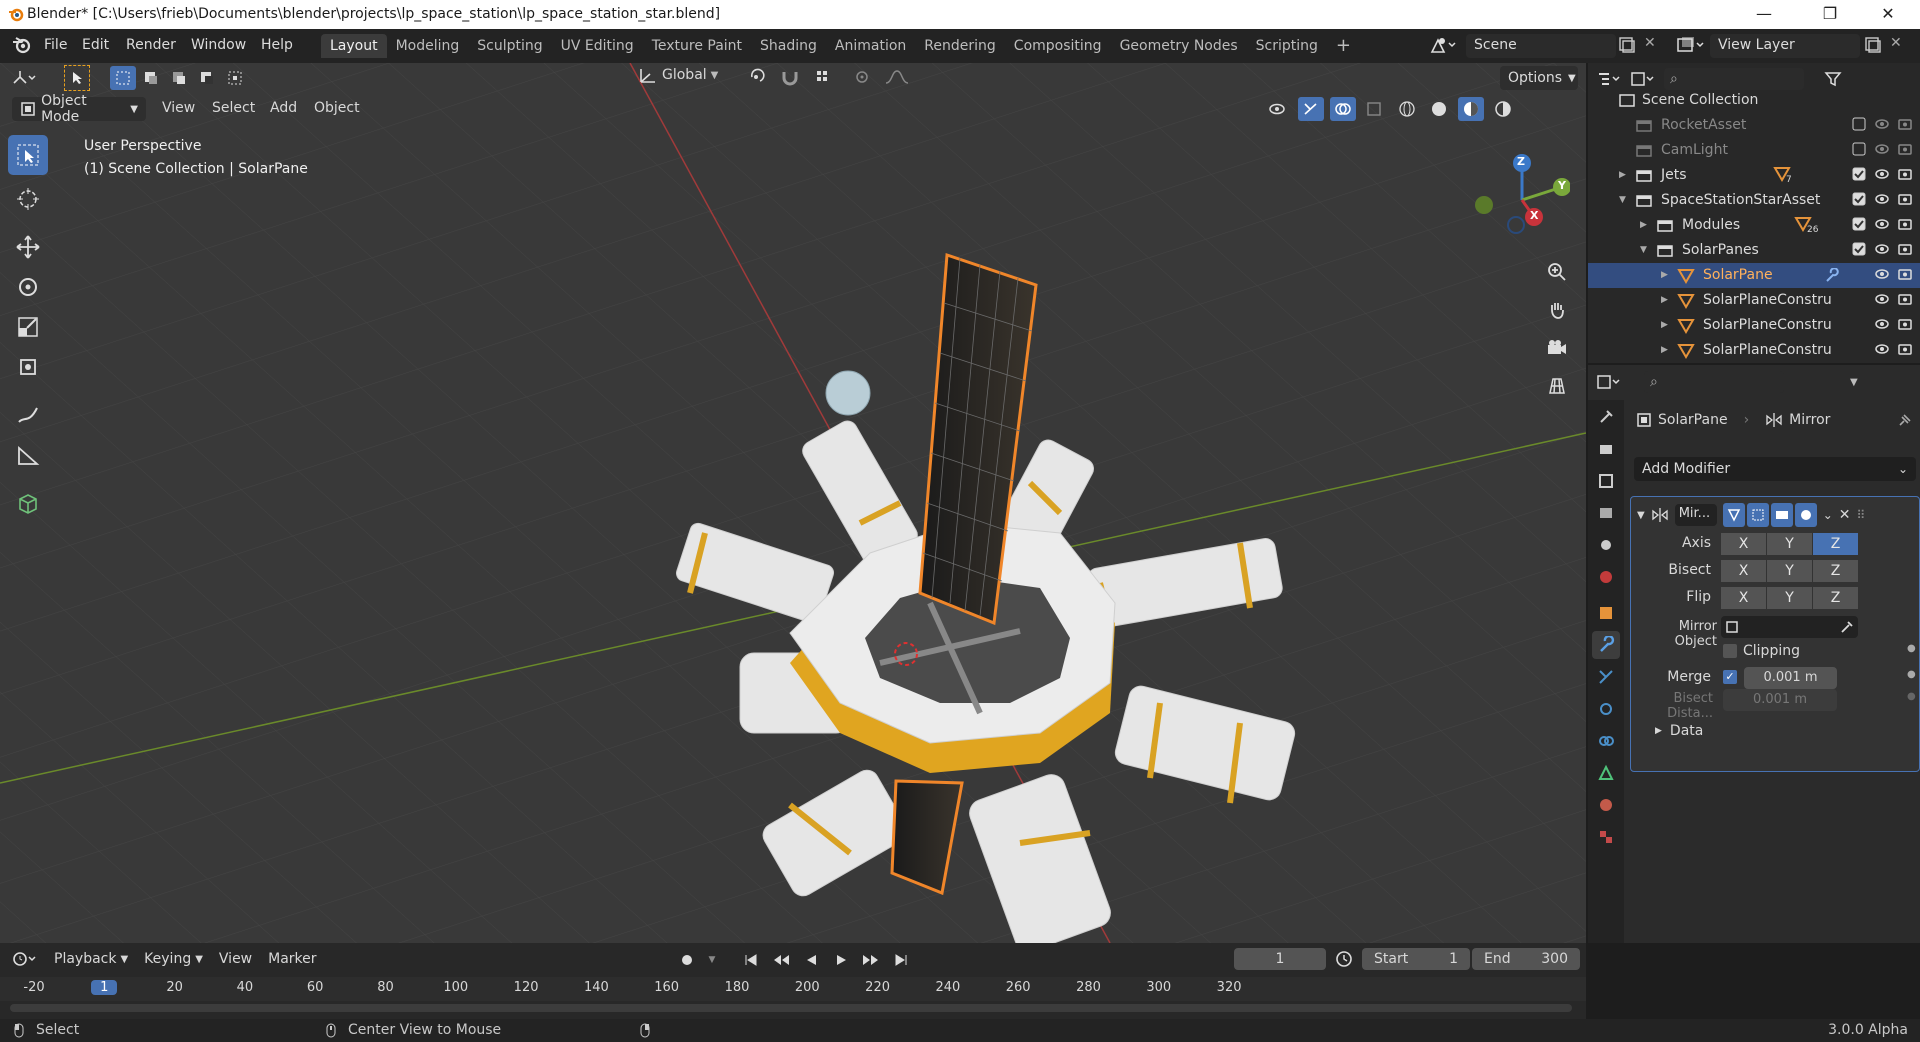 This screenshot has width=1920, height=1042. Describe the element at coordinates (28, 199) in the screenshot. I see `cursor-tool-icon` at that location.